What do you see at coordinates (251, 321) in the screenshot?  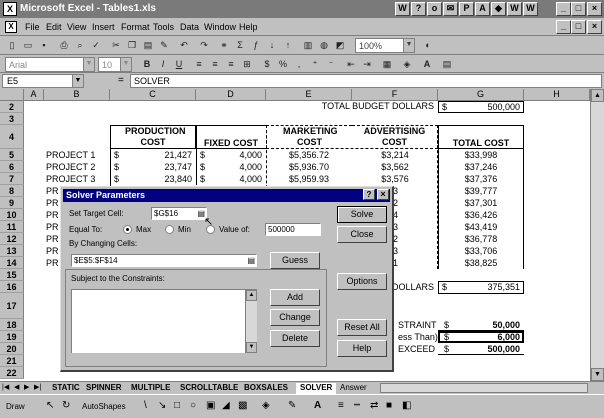 I see `constraints-scrollbar: ▲ ▼` at bounding box center [251, 321].